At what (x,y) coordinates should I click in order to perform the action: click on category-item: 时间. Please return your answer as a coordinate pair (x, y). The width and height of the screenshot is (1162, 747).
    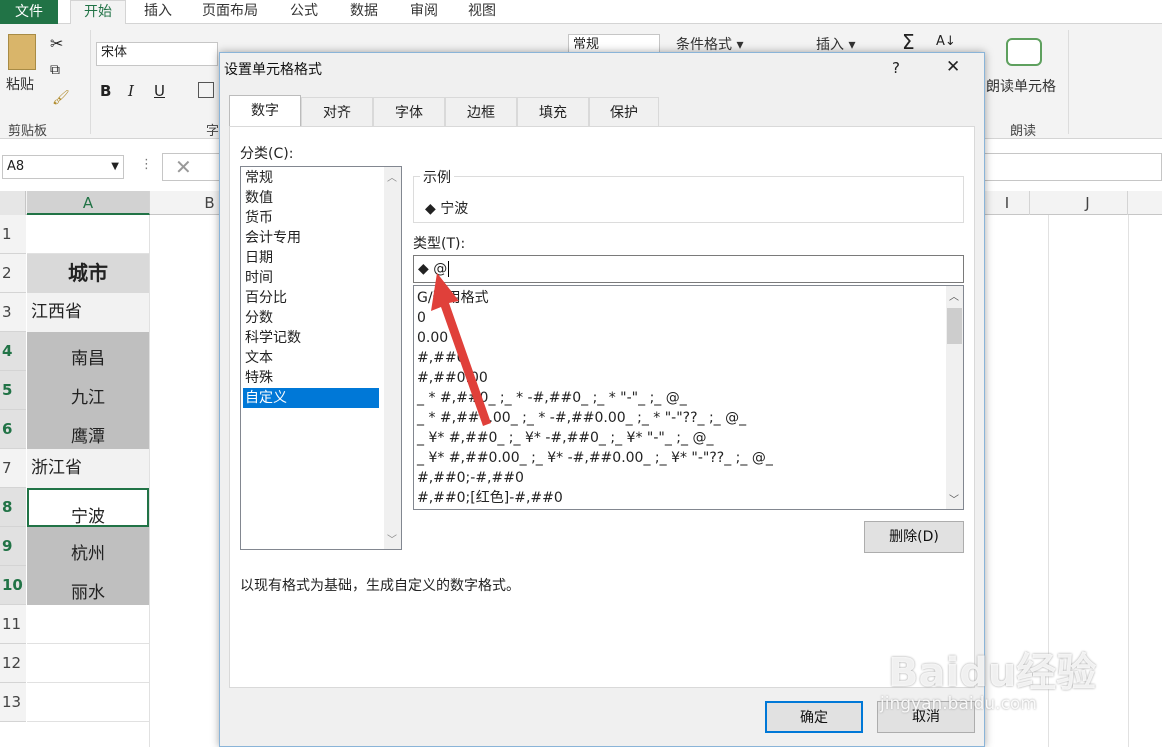
    Looking at the image, I should click on (311, 278).